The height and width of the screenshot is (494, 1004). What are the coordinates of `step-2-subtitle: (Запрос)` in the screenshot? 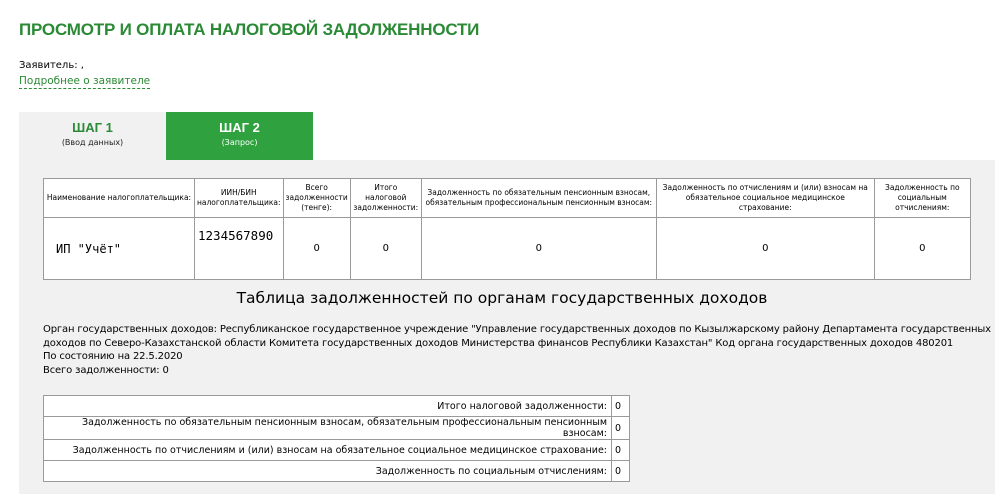 It's located at (239, 142).